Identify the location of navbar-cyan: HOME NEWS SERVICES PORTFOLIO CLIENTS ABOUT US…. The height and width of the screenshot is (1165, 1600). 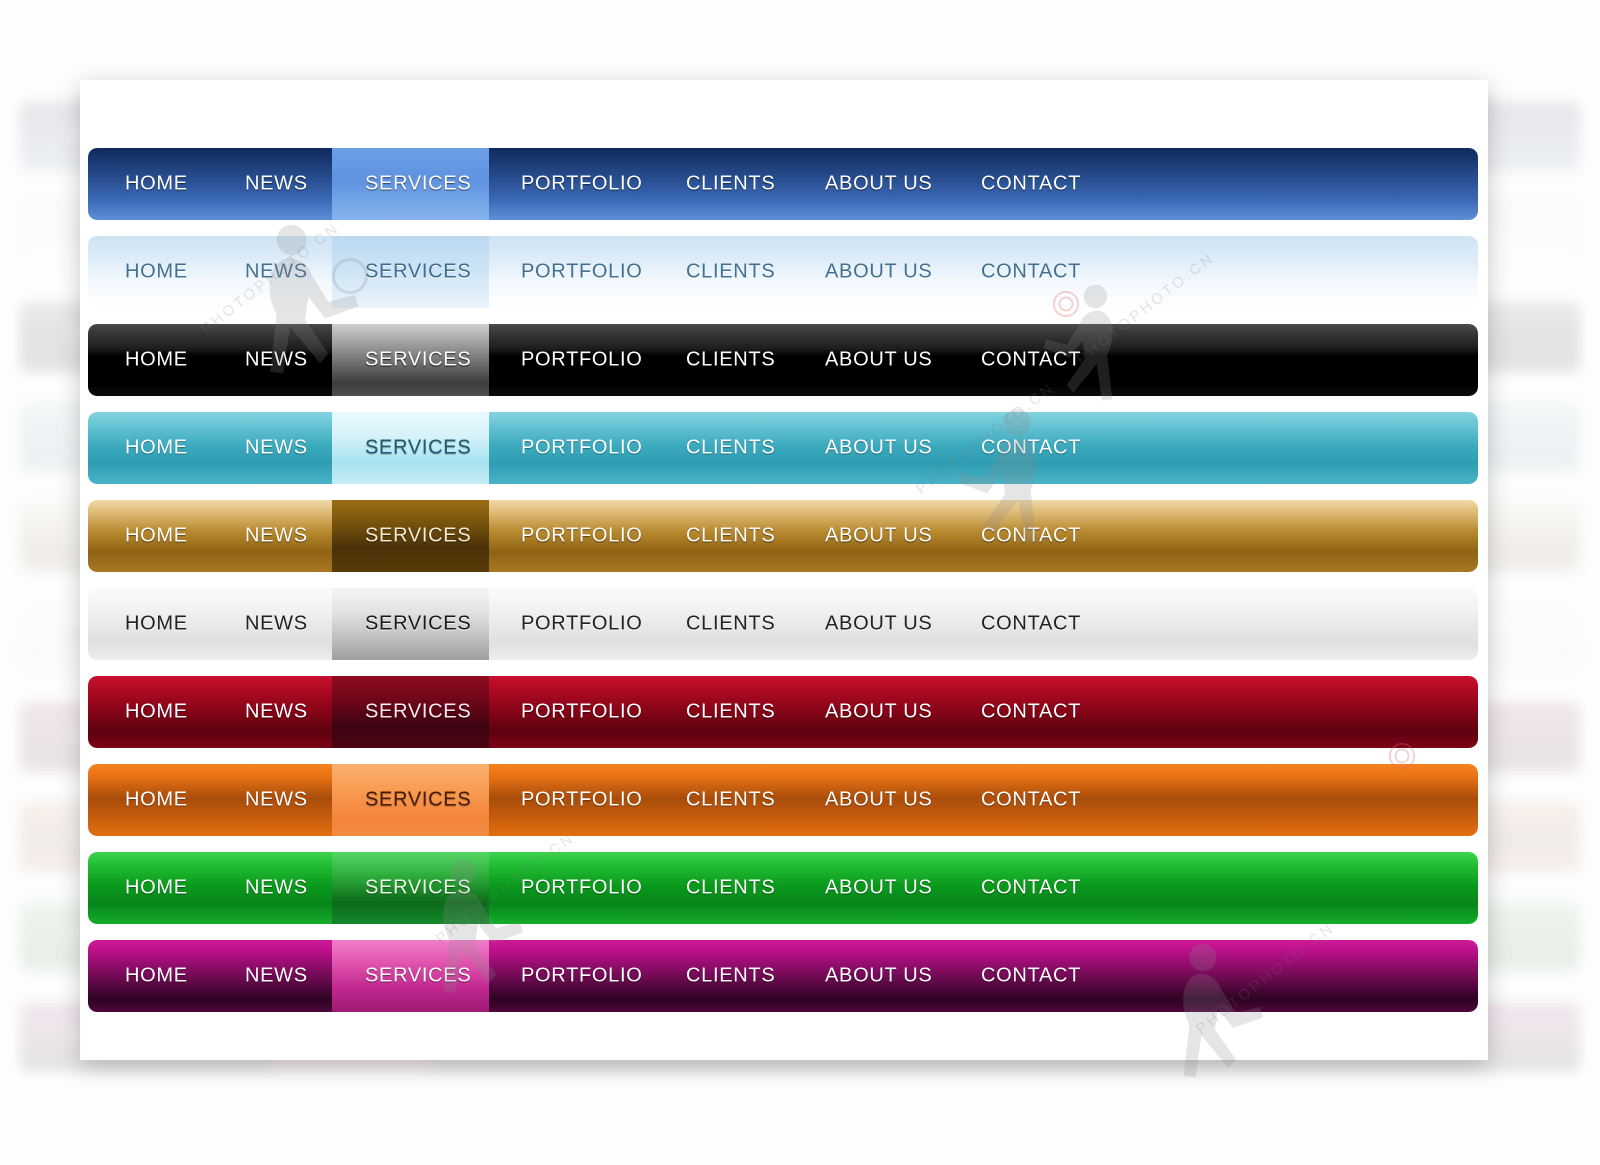
(783, 448).